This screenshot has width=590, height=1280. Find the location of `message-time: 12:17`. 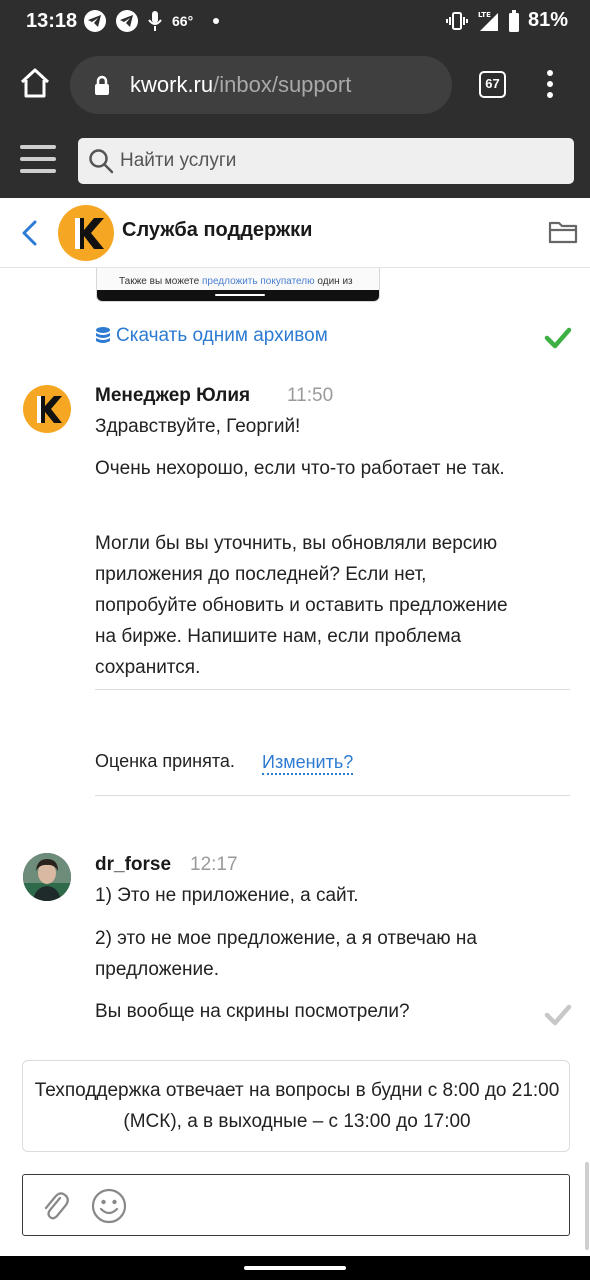

message-time: 12:17 is located at coordinates (214, 864).